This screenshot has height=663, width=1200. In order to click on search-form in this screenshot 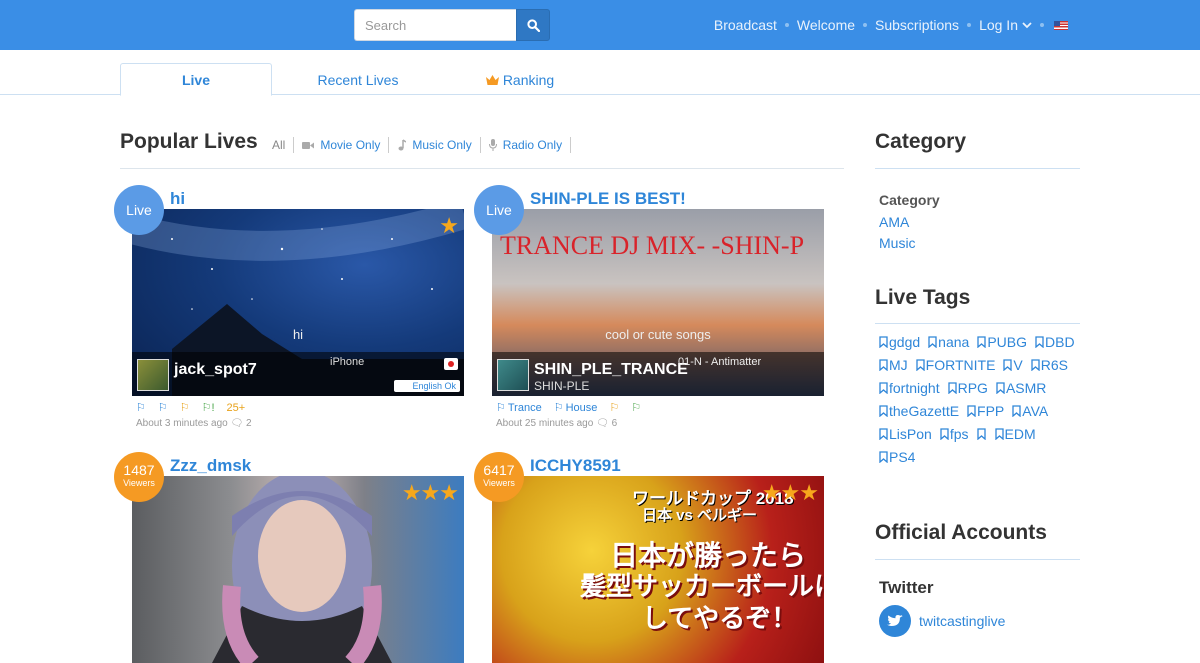, I will do `click(452, 25)`.